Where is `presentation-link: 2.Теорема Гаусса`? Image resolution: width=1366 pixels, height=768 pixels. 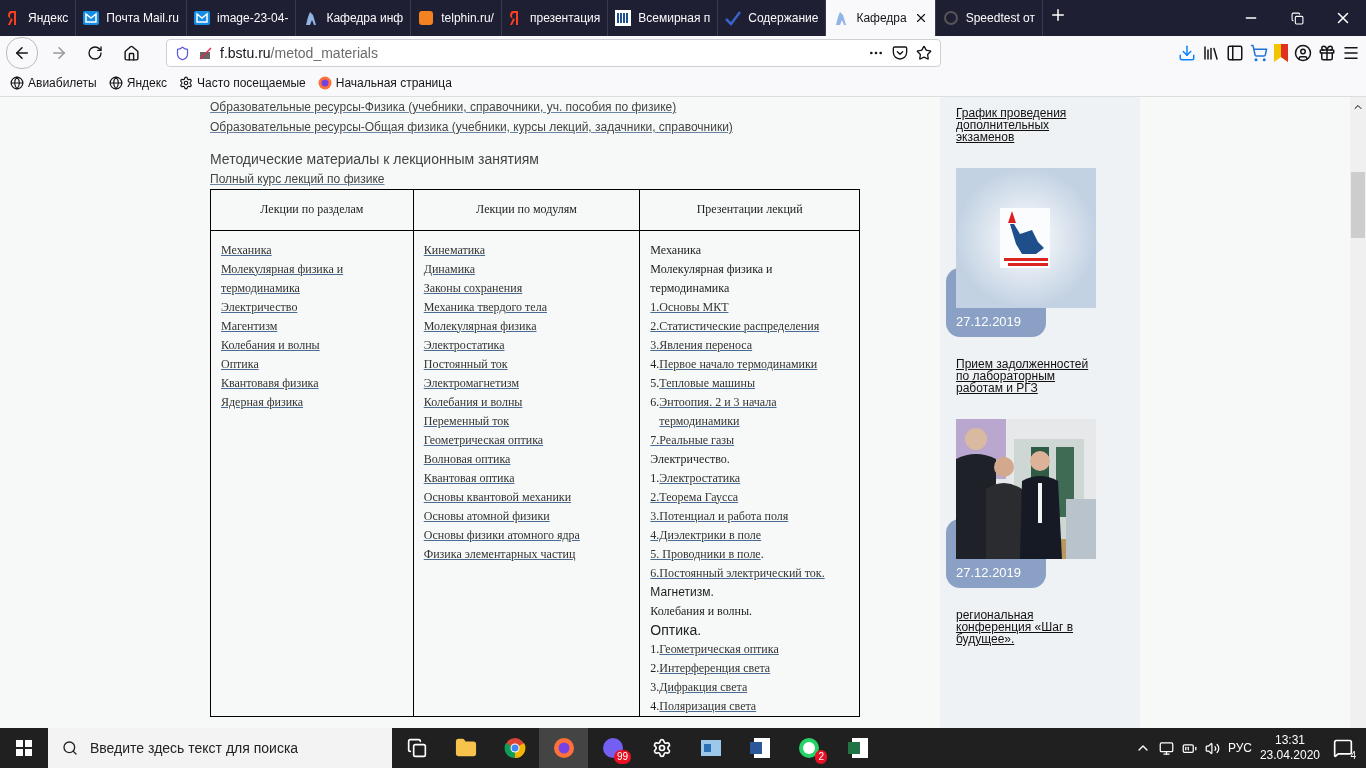 presentation-link: 2.Теорема Гаусса is located at coordinates (694, 497).